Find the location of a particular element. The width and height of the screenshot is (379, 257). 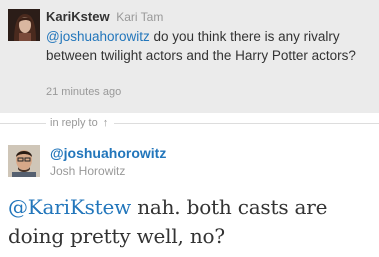

reply-timestamp: 21 minutes ago is located at coordinates (83, 92).